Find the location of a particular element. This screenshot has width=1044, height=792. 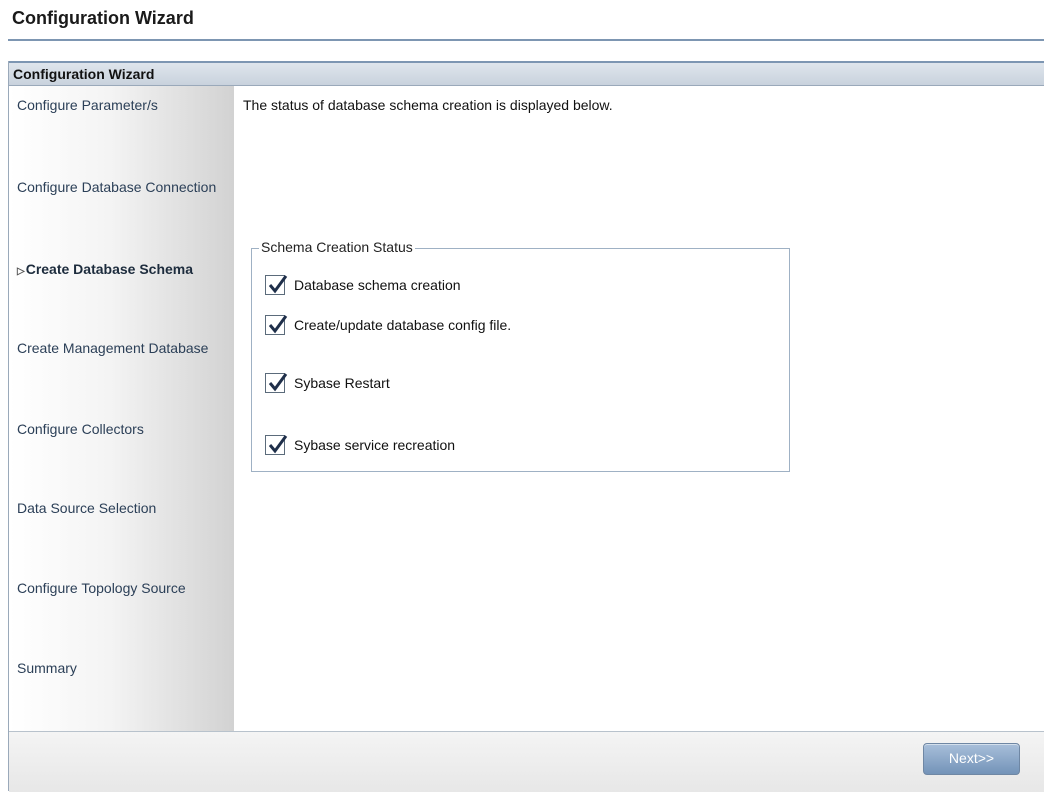

wizard-header: Configuration Wizard is located at coordinates (526, 73).